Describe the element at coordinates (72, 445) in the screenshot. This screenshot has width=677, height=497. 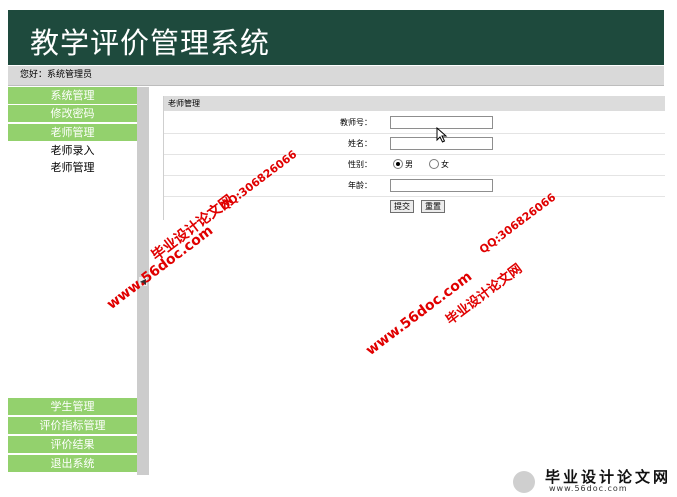
I see `sidebar-item-evaluation-results: 评价结果` at that location.